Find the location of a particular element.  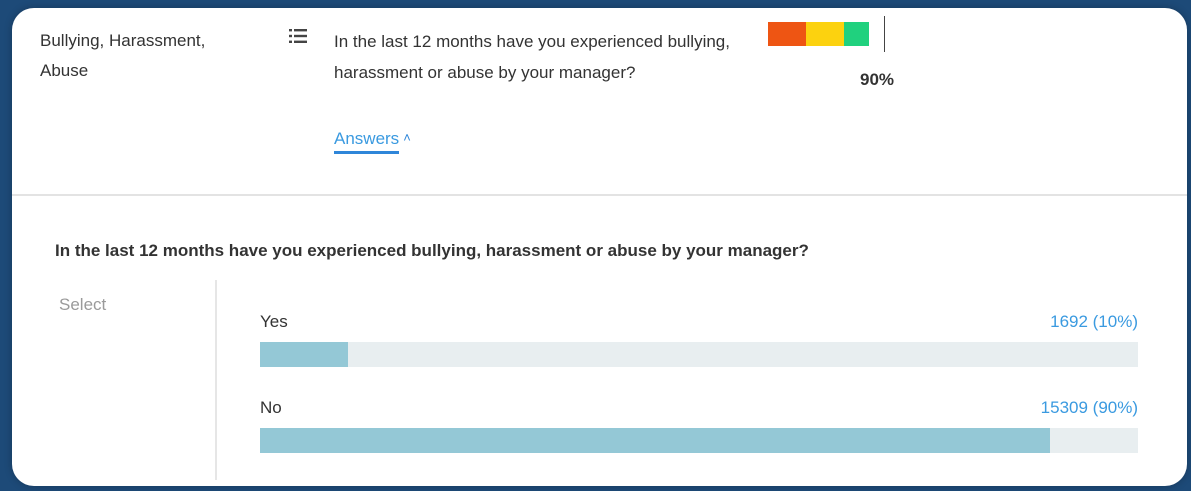

score-segment-red is located at coordinates (787, 34).